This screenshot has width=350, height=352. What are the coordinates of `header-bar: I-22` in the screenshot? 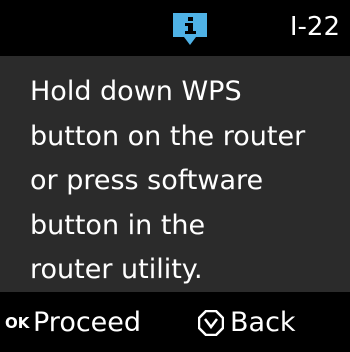 It's located at (175, 26).